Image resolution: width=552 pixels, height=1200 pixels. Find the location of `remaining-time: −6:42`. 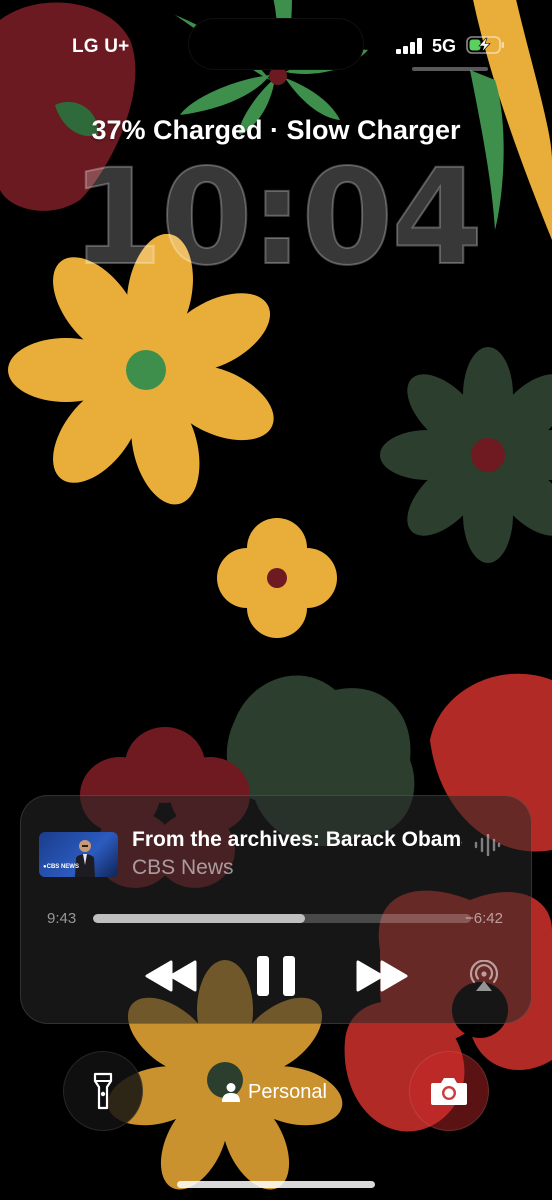

remaining-time: −6:42 is located at coordinates (484, 918).